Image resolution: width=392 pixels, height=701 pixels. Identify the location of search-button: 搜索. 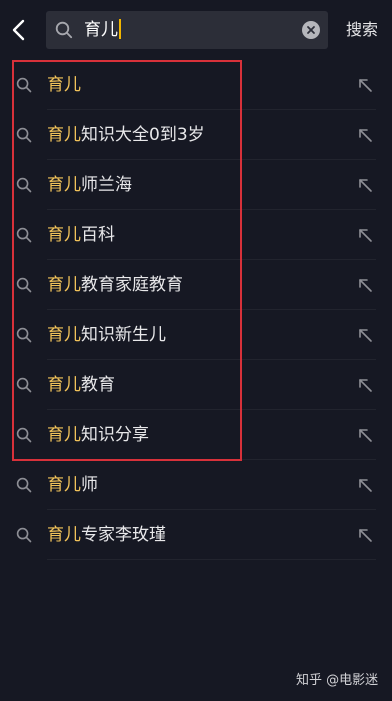
(362, 30).